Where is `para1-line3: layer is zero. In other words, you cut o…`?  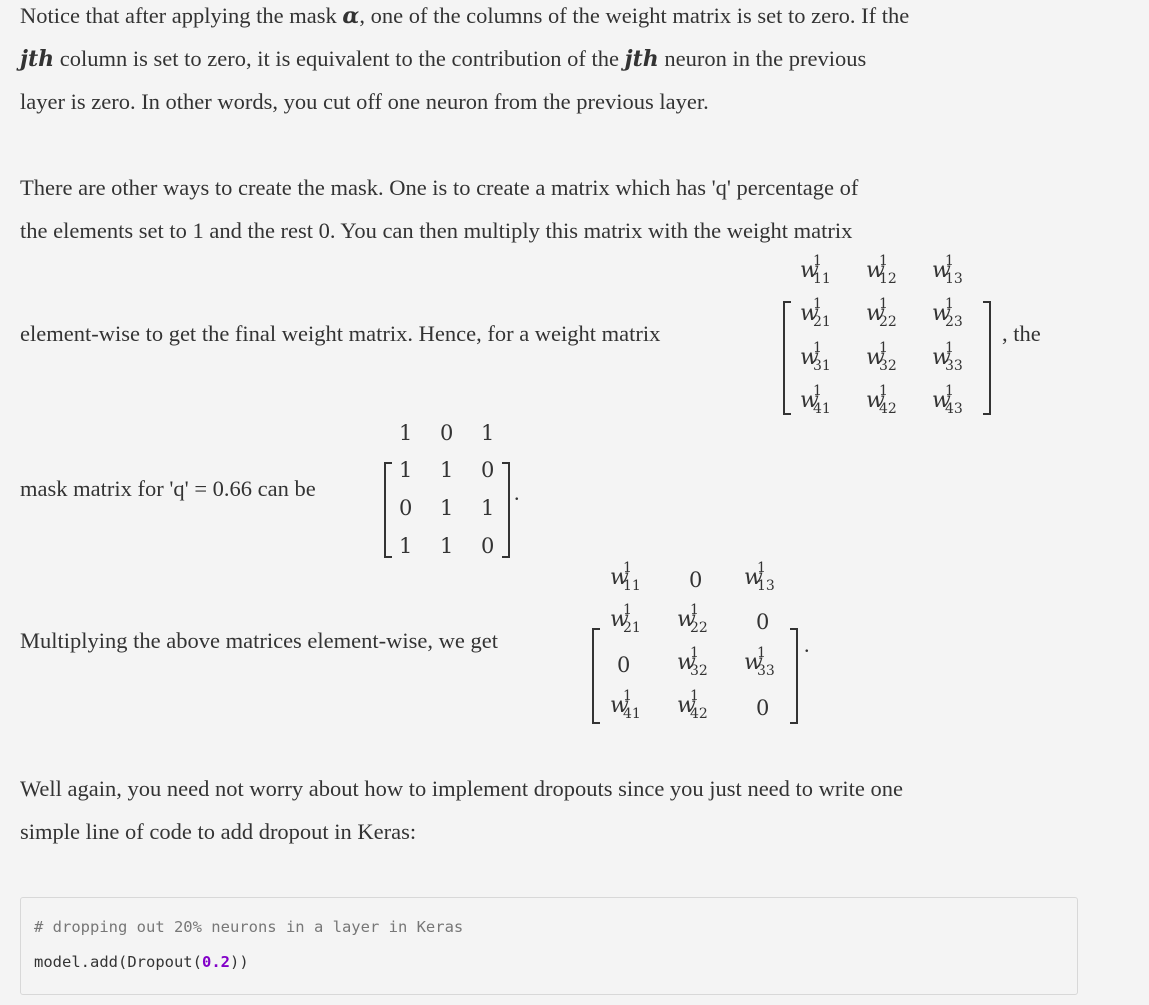 para1-line3: layer is zero. In other words, you cut o… is located at coordinates (364, 101).